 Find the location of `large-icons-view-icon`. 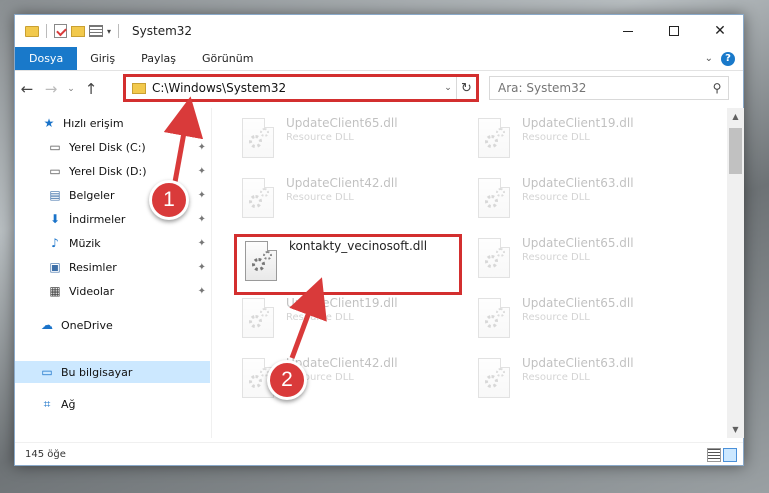

large-icons-view-icon is located at coordinates (730, 455).